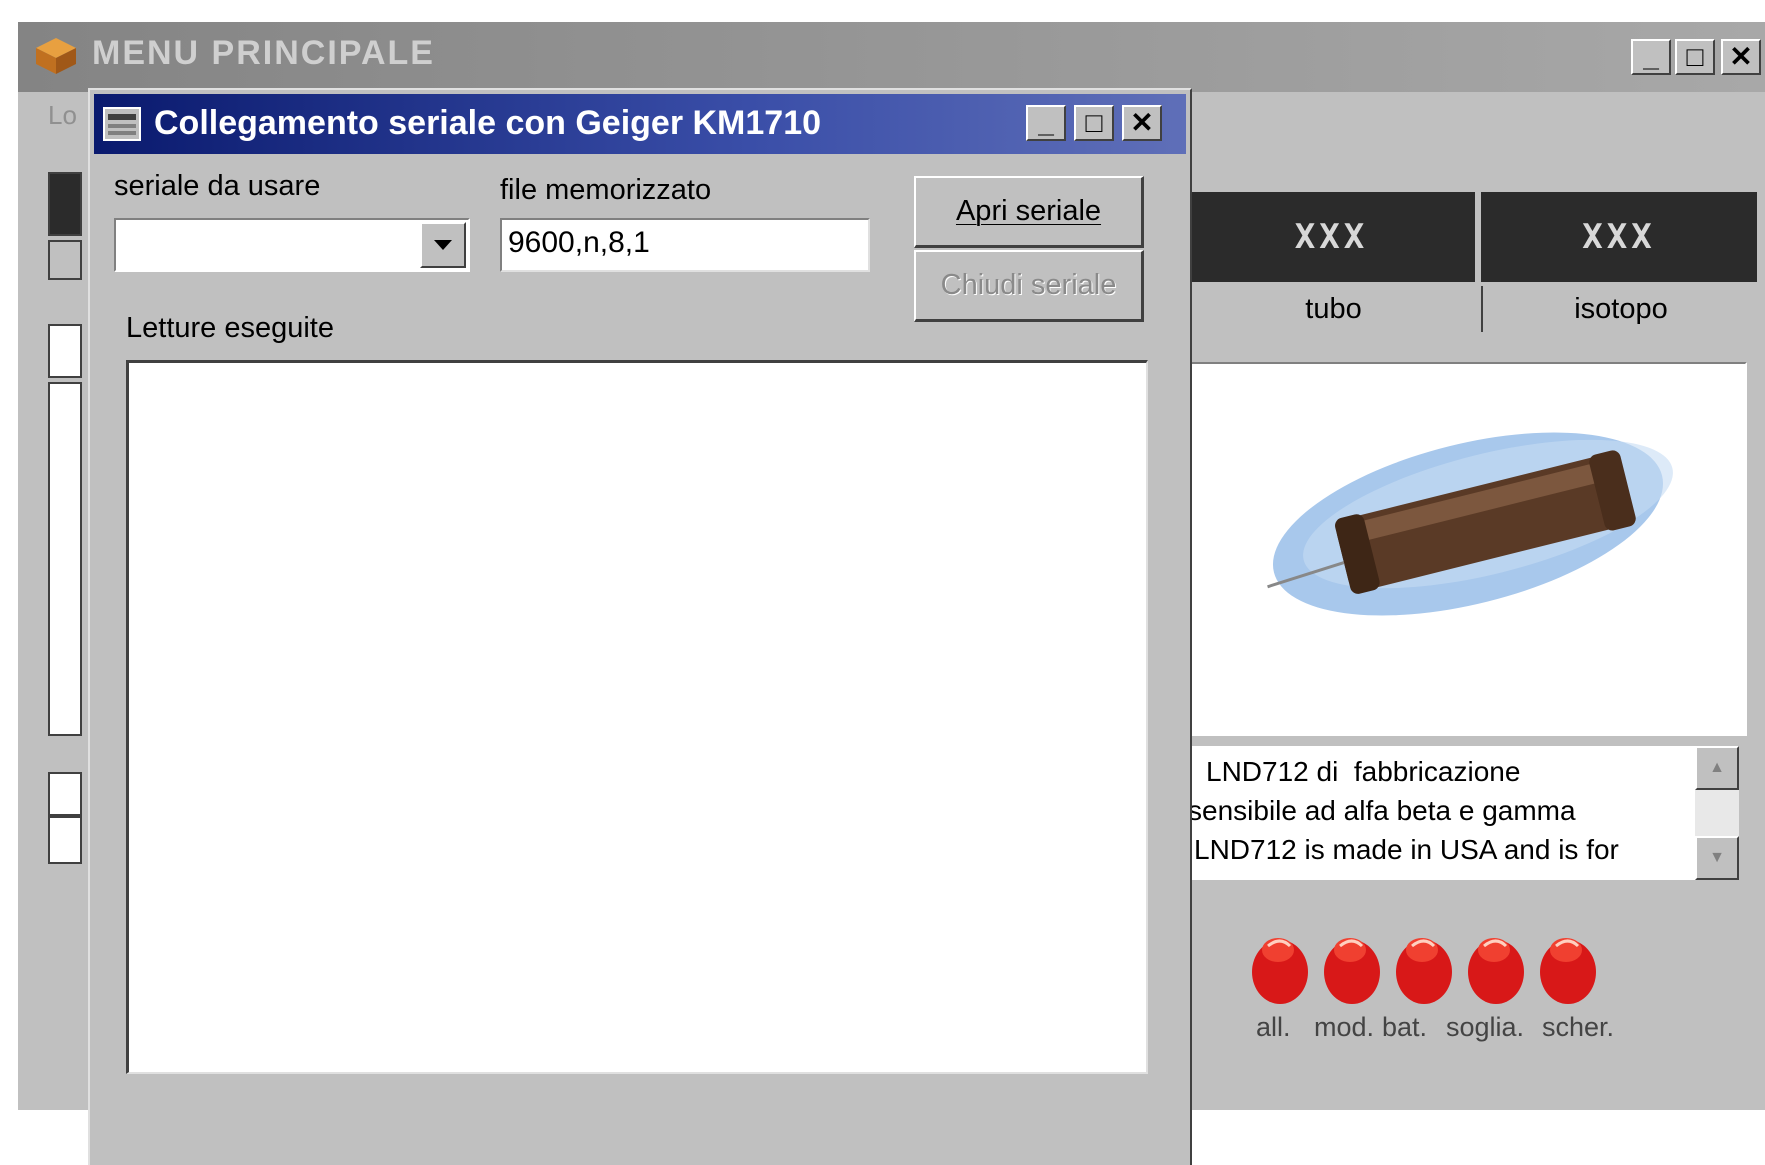 This screenshot has width=1765, height=1165. Describe the element at coordinates (488, 123) in the screenshot. I see `dialog-title: Collegamento seriale con Geiger KM1710` at that location.